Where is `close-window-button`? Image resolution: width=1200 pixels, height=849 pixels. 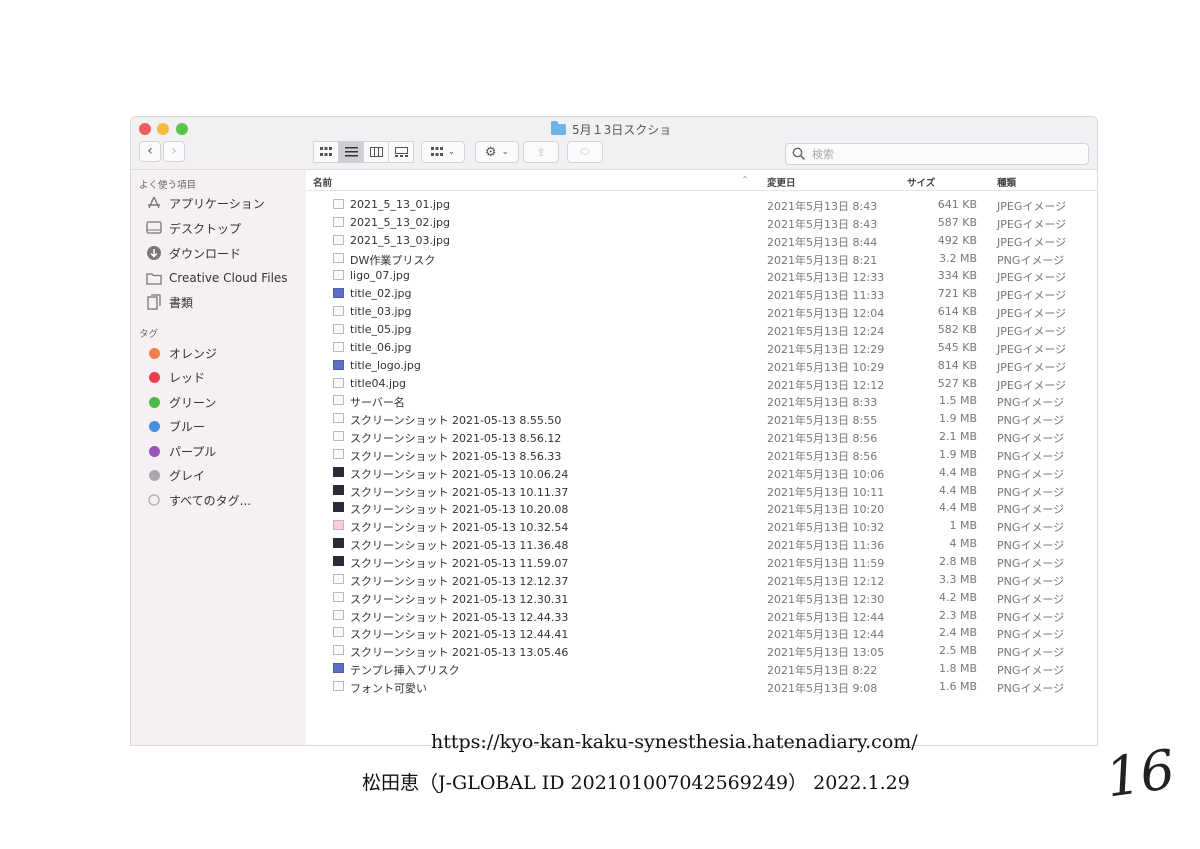
close-window-button is located at coordinates (145, 129).